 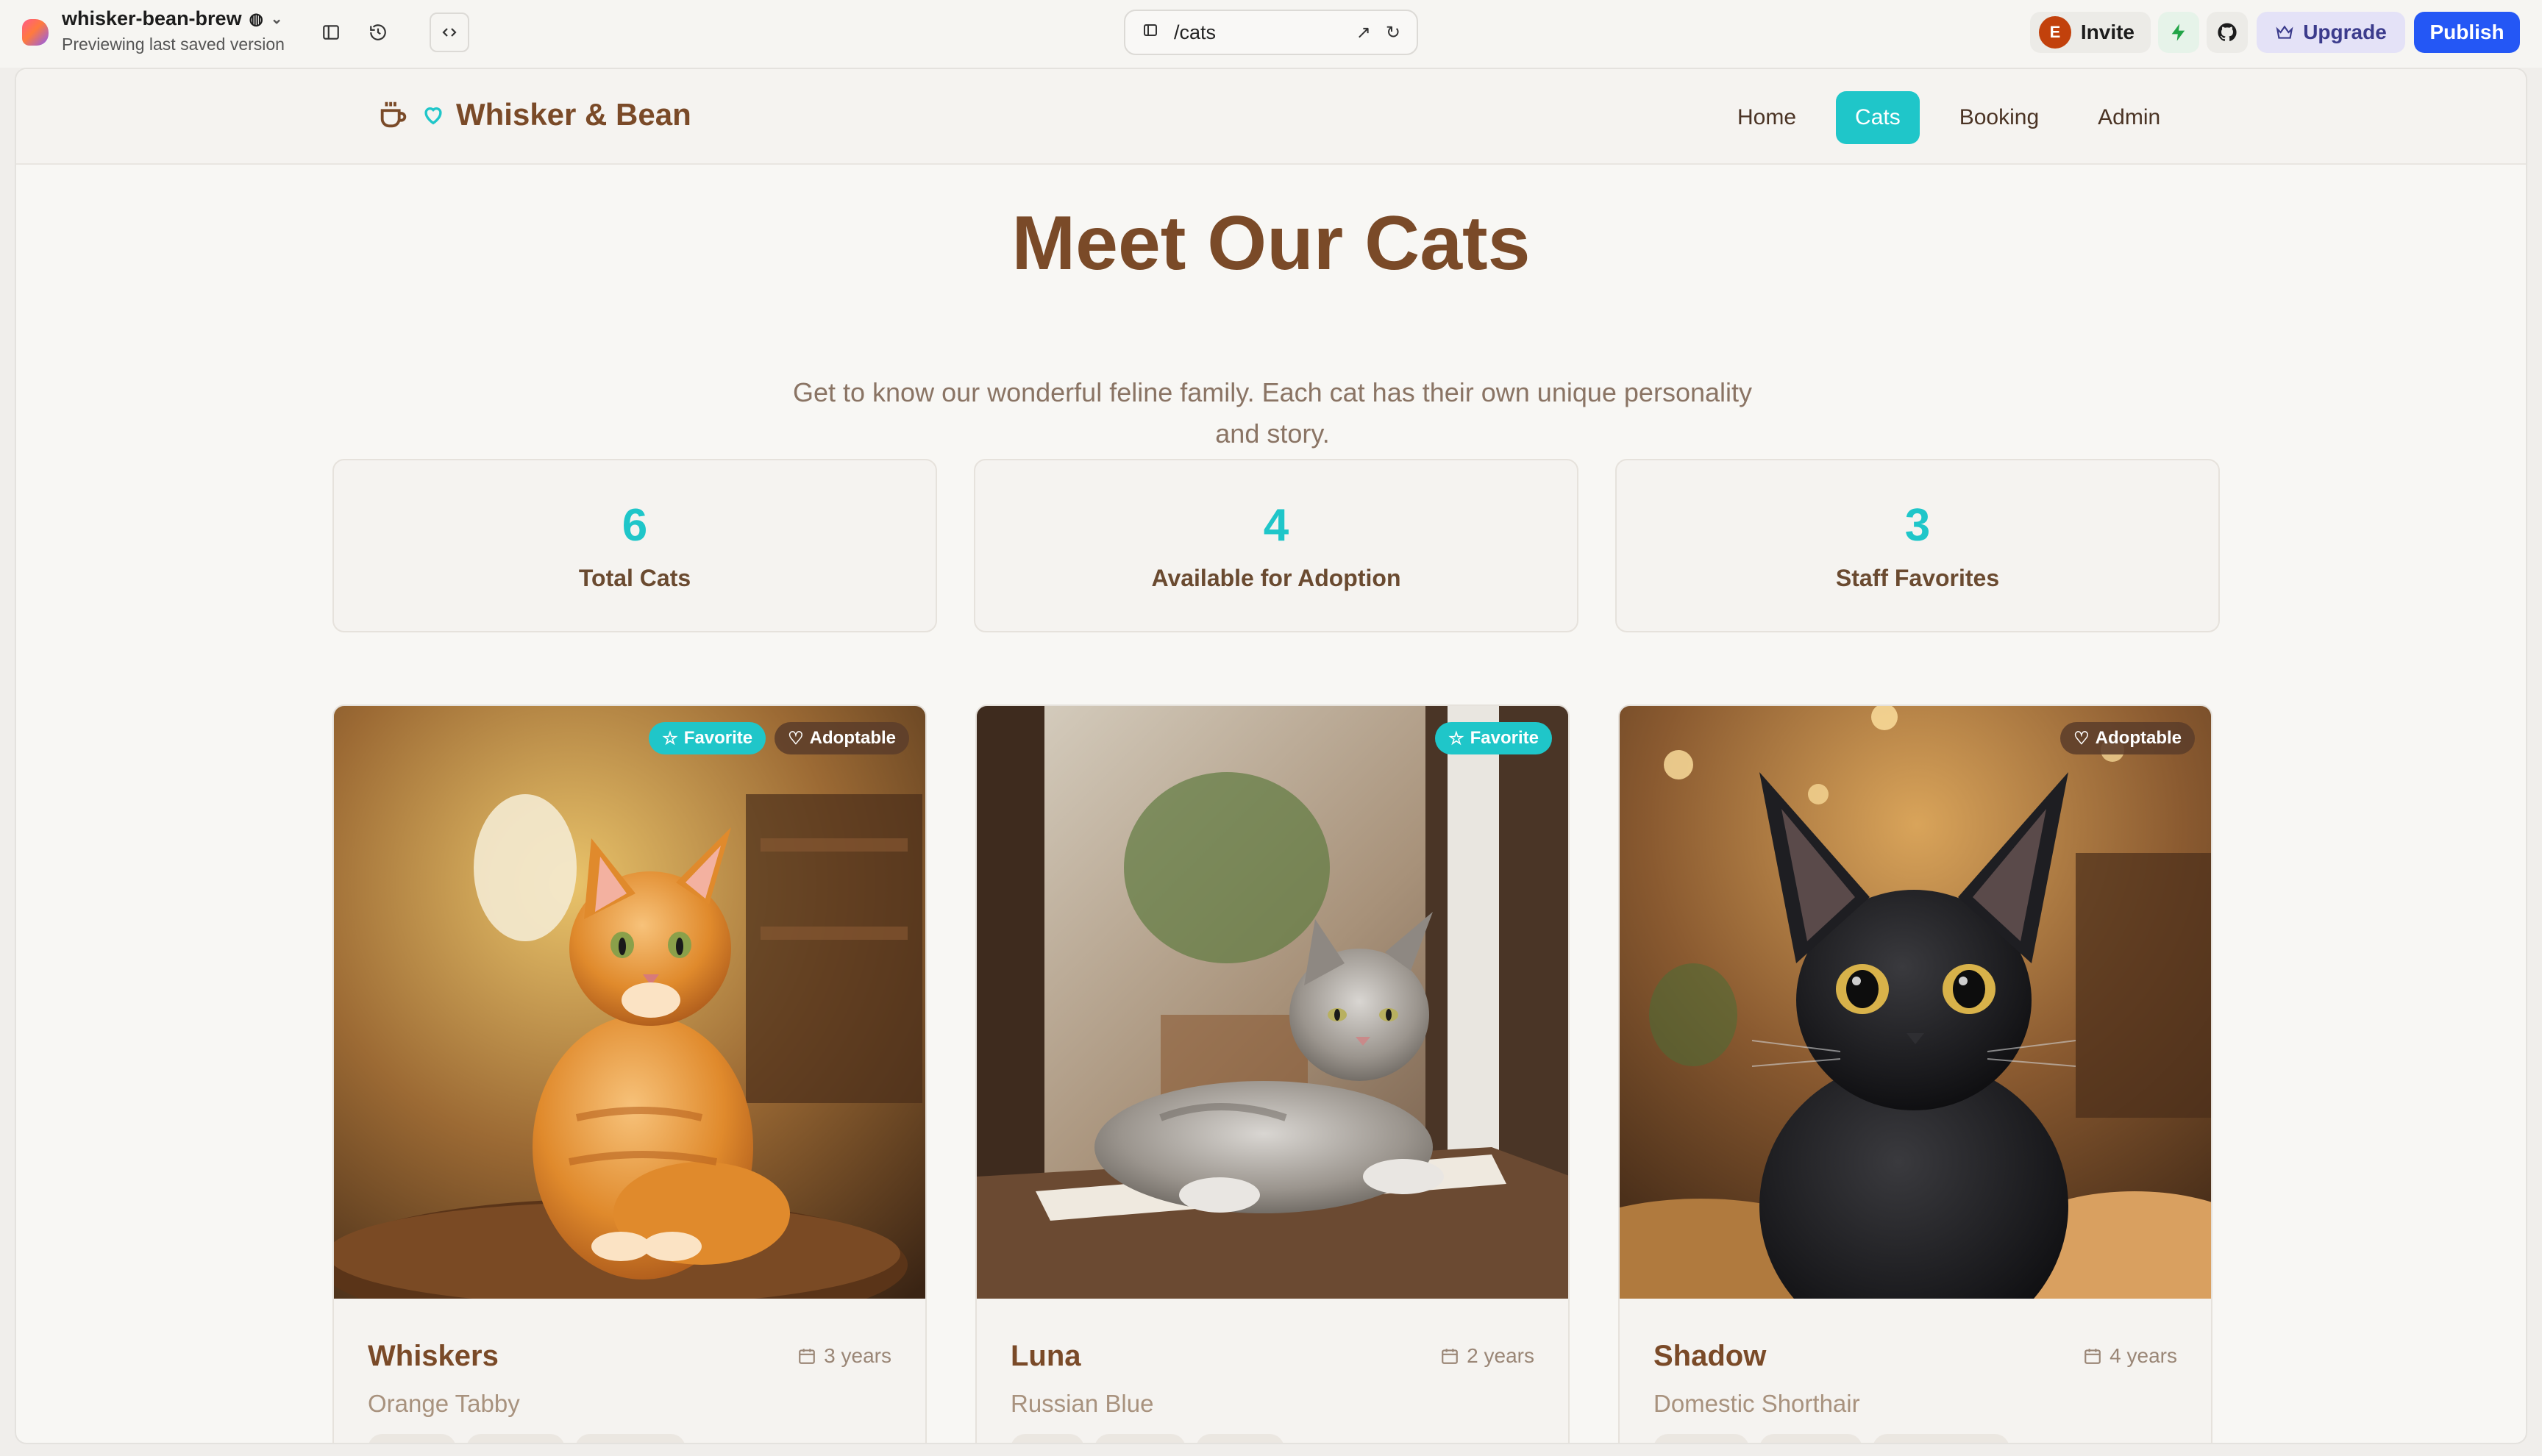 I want to click on invite-label: Invite, so click(x=2108, y=32).